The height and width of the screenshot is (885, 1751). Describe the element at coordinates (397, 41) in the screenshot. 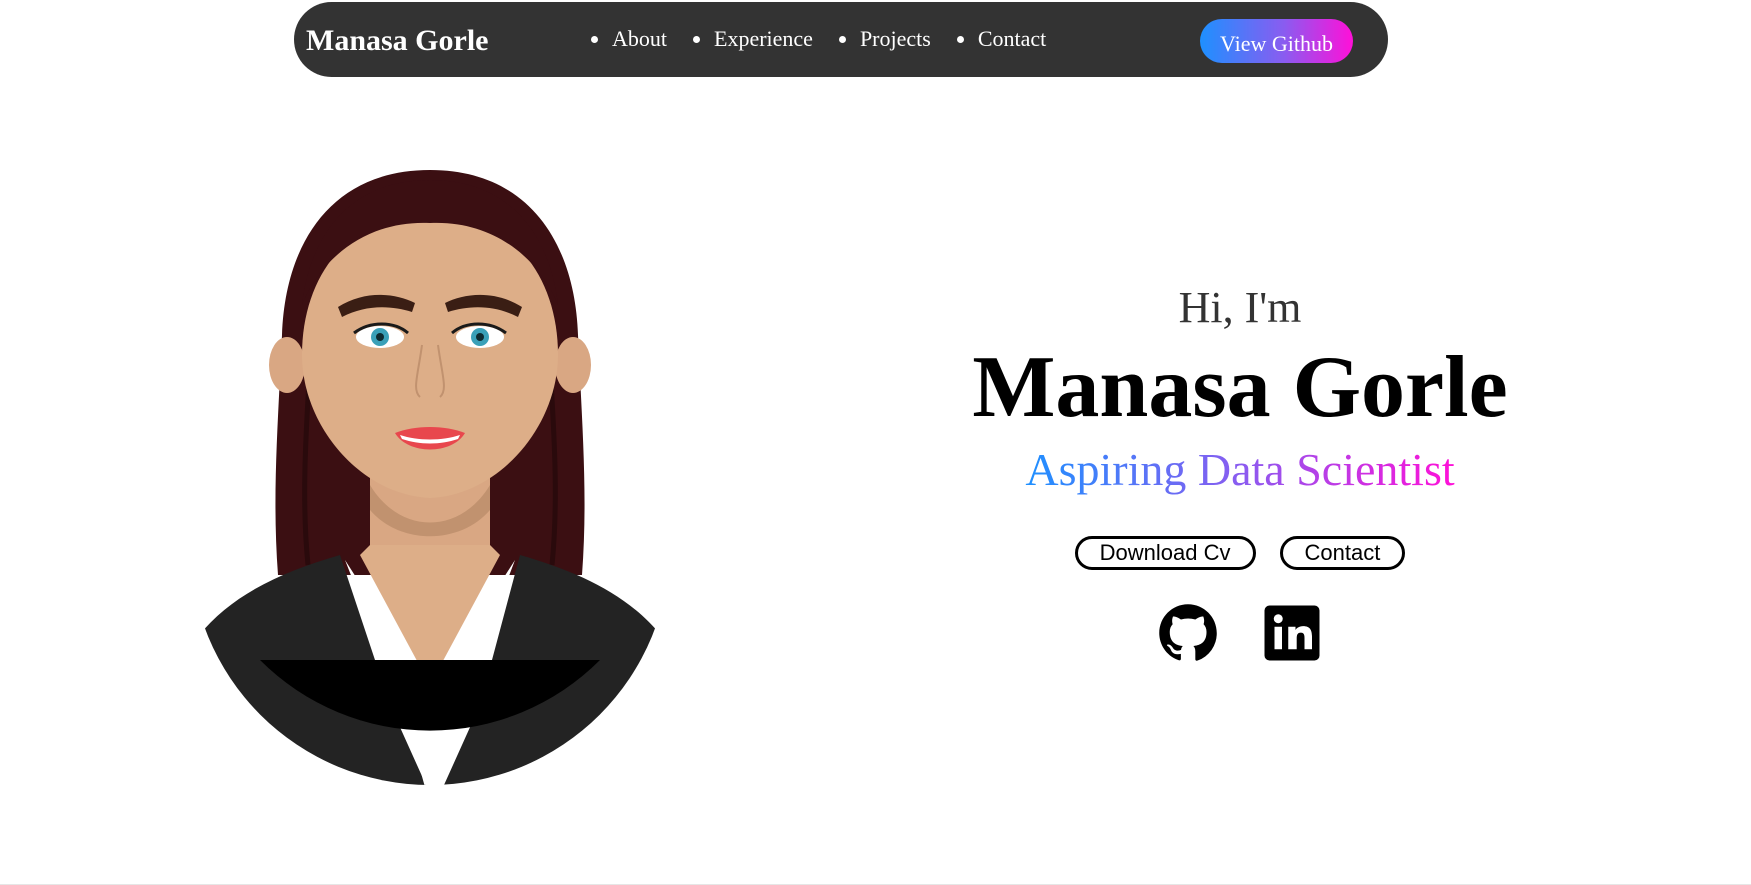

I see `brand-name: Manasa Gorle` at that location.